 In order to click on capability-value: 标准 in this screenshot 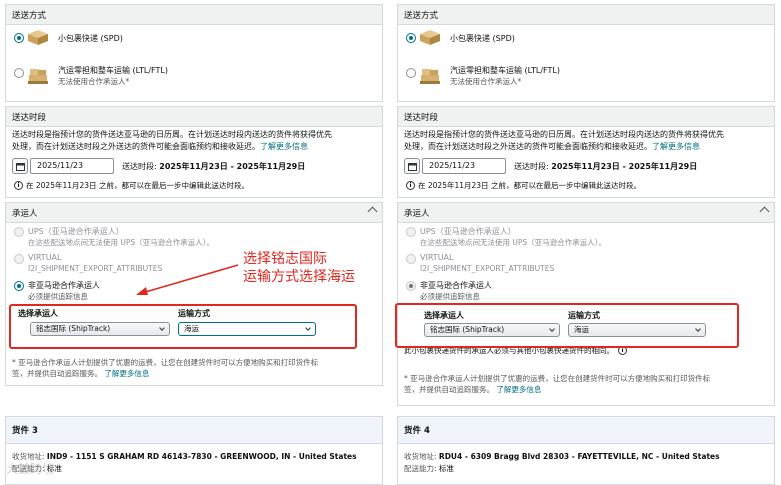, I will do `click(446, 468)`.